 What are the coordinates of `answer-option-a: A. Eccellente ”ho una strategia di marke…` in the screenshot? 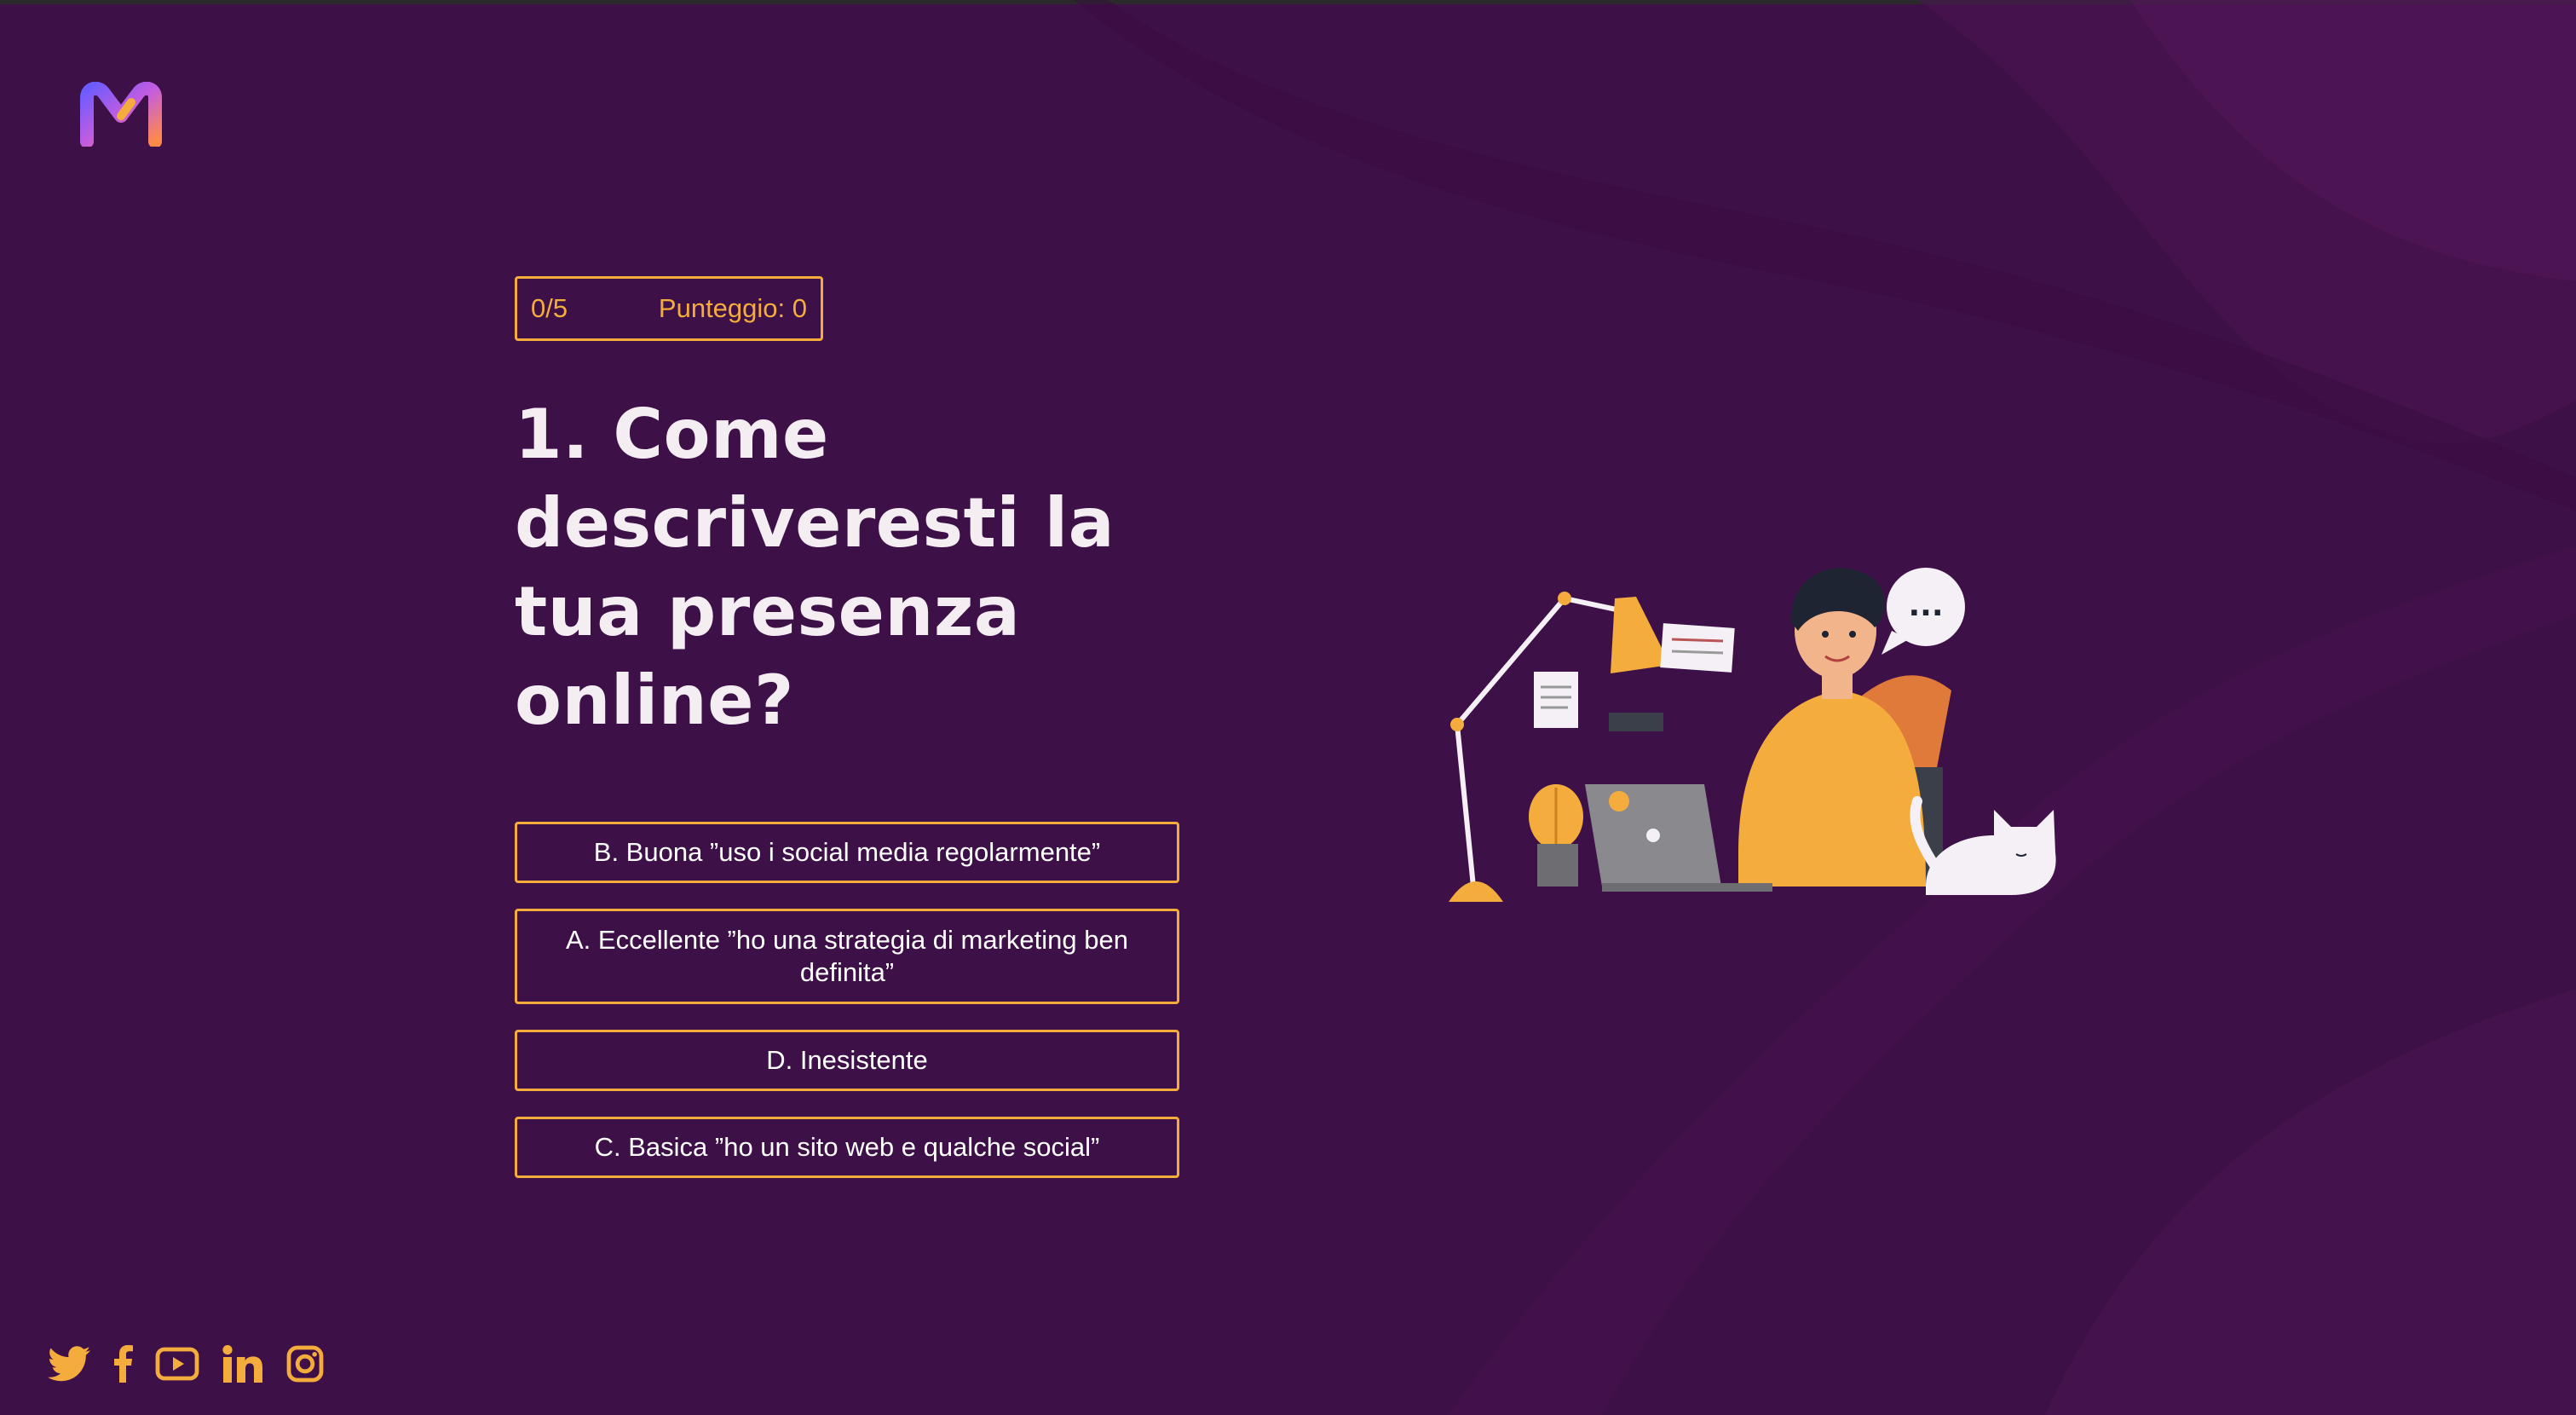 It's located at (847, 957).